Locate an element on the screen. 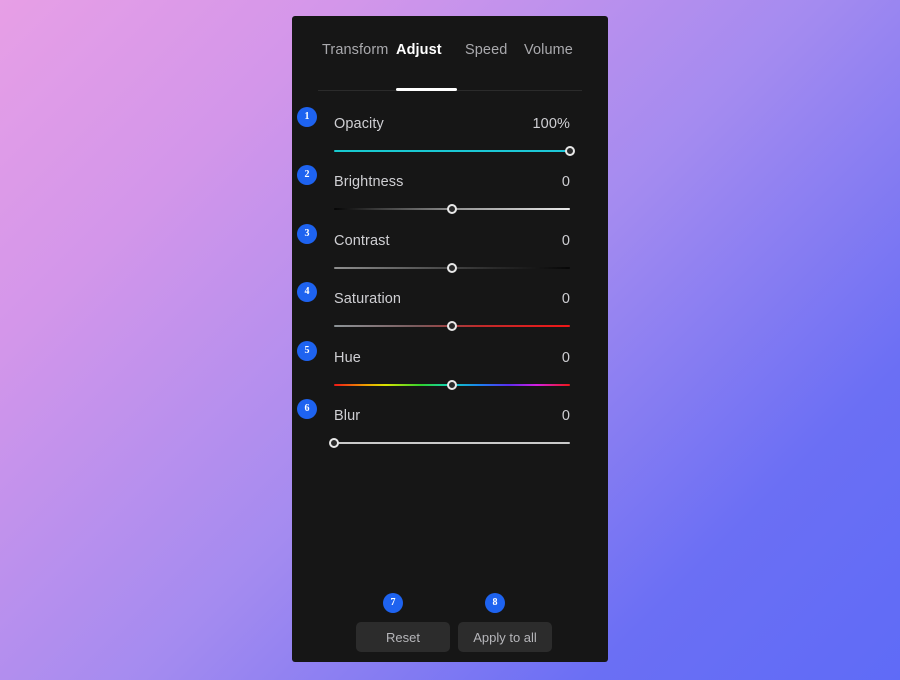 The height and width of the screenshot is (680, 900). adjustment-header: Hue 0 is located at coordinates (452, 360).